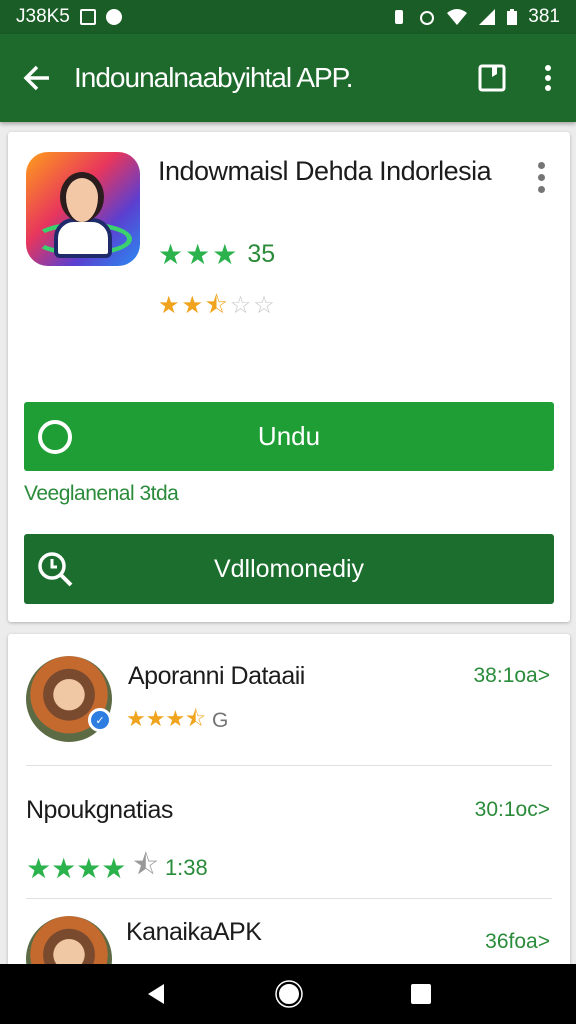  Describe the element at coordinates (186, 867) in the screenshot. I see `item-meta: 1:38` at that location.